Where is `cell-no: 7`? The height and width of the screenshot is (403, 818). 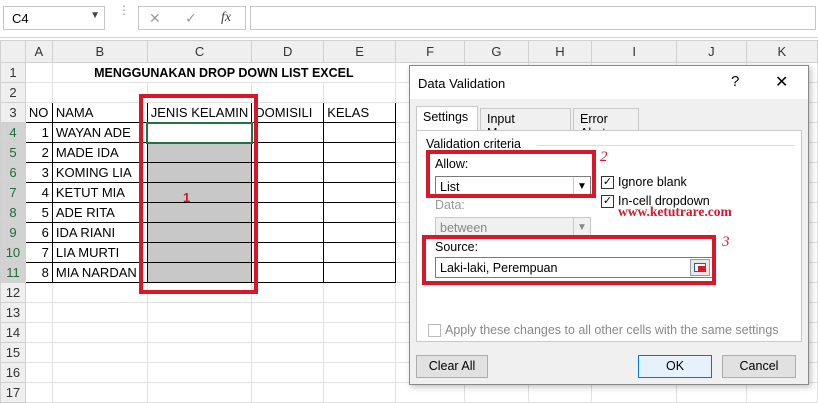 cell-no: 7 is located at coordinates (38, 252).